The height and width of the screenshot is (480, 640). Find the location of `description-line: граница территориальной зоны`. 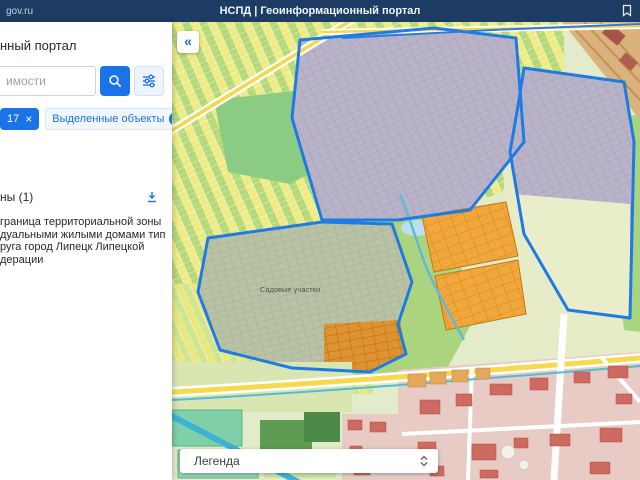

description-line: граница территориальной зоны is located at coordinates (81, 222).